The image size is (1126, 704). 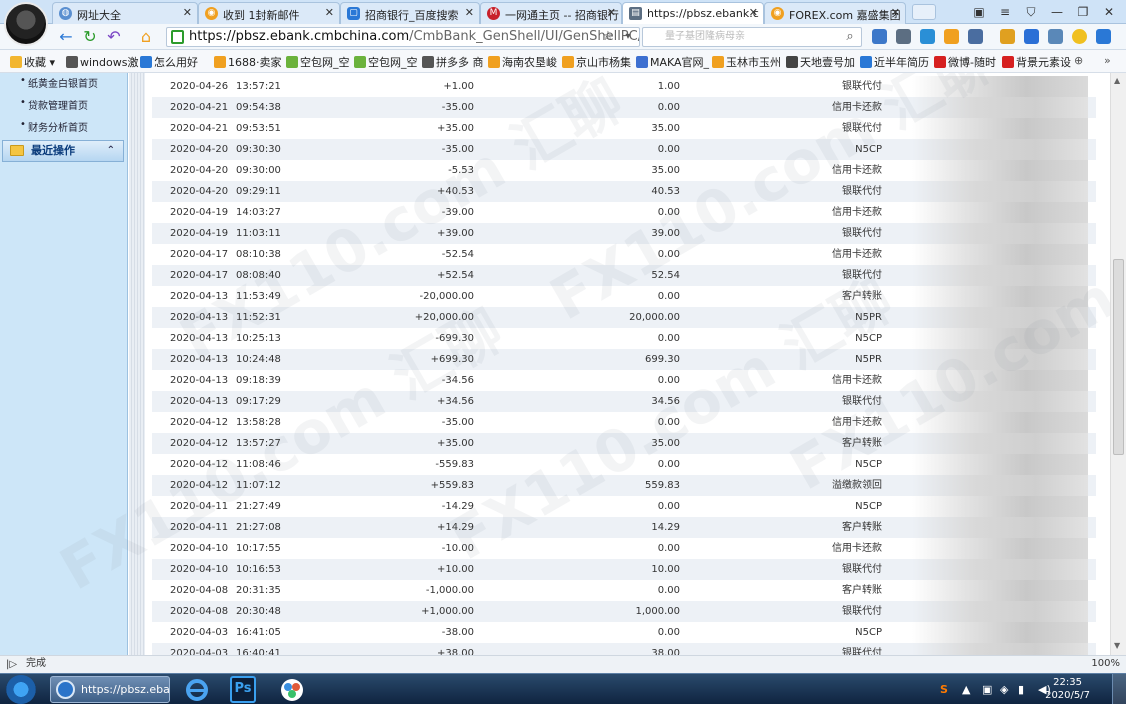 I want to click on sidebar-section-recent: 最近操作 ⌃, so click(x=63, y=151).